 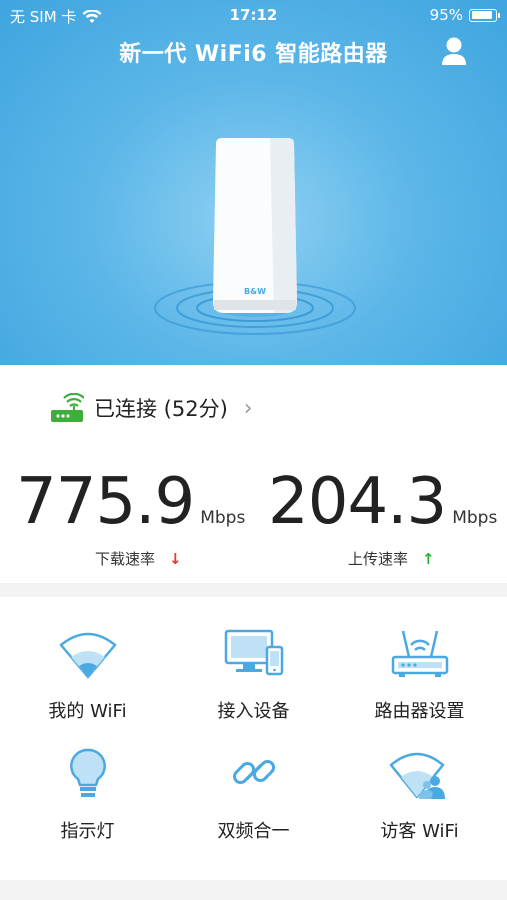 I want to click on tile-my-wifi: 我的 WiFi, so click(x=87, y=659).